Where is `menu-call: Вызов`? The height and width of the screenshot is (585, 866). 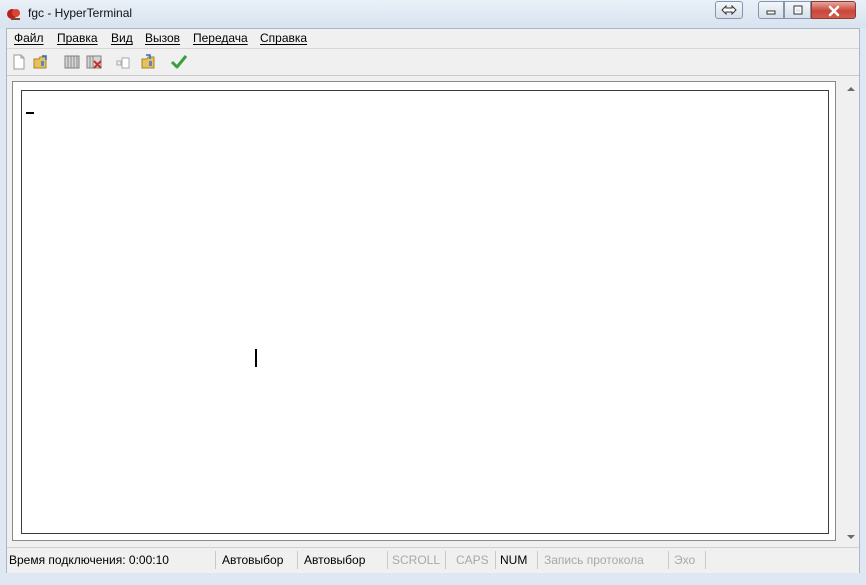 menu-call: Вызов is located at coordinates (162, 38).